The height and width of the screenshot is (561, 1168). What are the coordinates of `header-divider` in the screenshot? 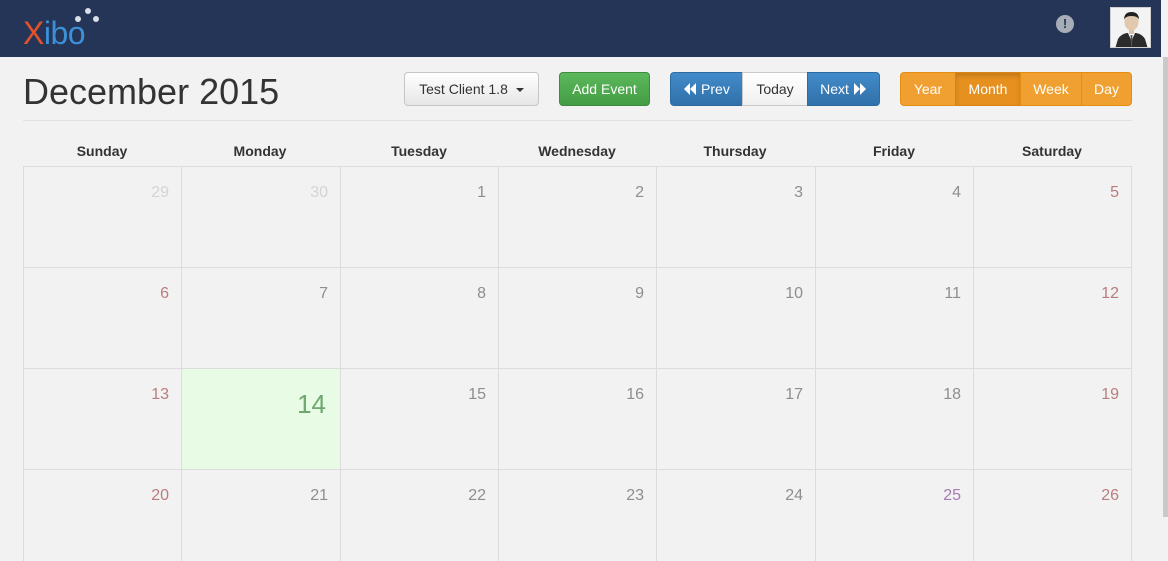 It's located at (577, 120).